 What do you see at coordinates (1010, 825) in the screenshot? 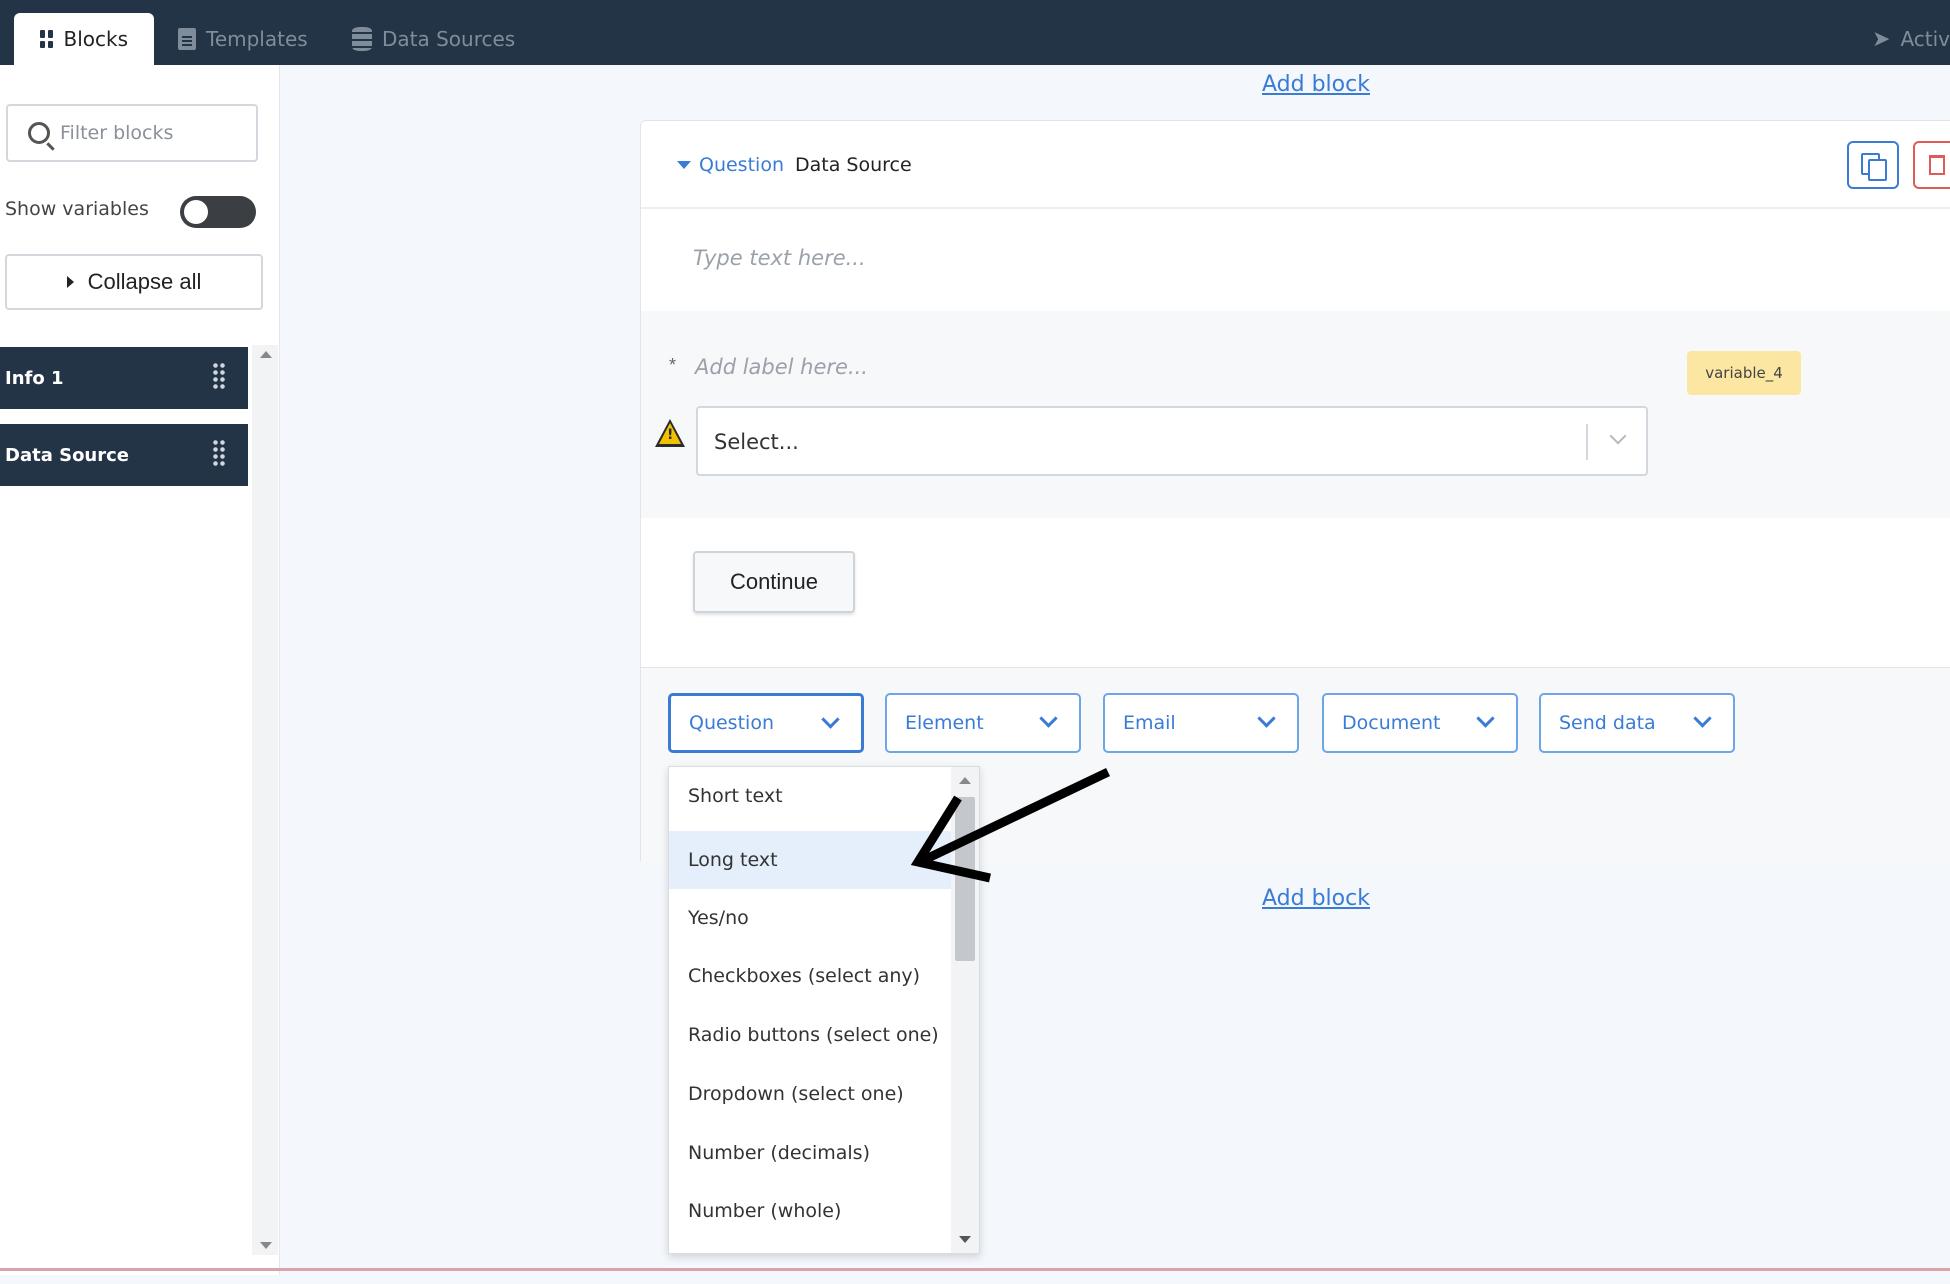
I see `annotation-arrow-icon` at bounding box center [1010, 825].